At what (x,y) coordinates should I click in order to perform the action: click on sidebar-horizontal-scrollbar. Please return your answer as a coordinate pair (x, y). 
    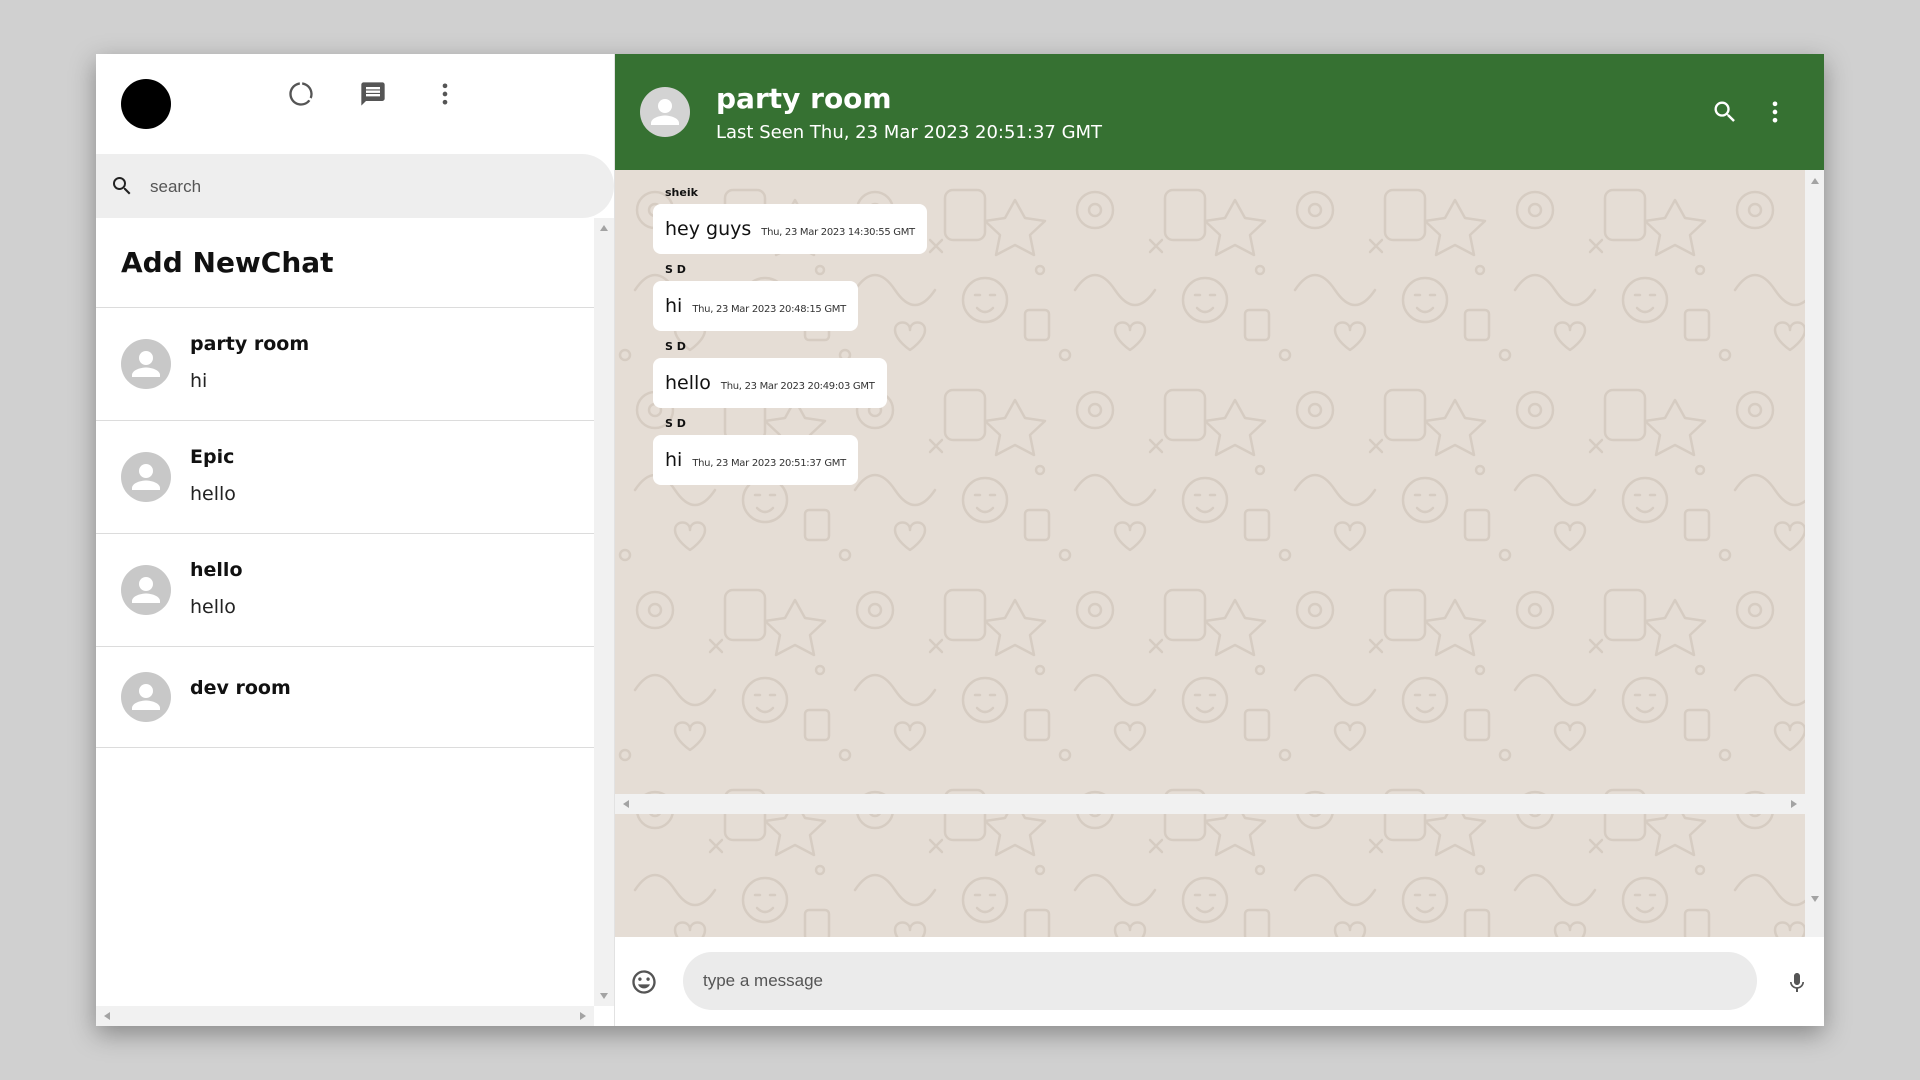
    Looking at the image, I should click on (345, 1016).